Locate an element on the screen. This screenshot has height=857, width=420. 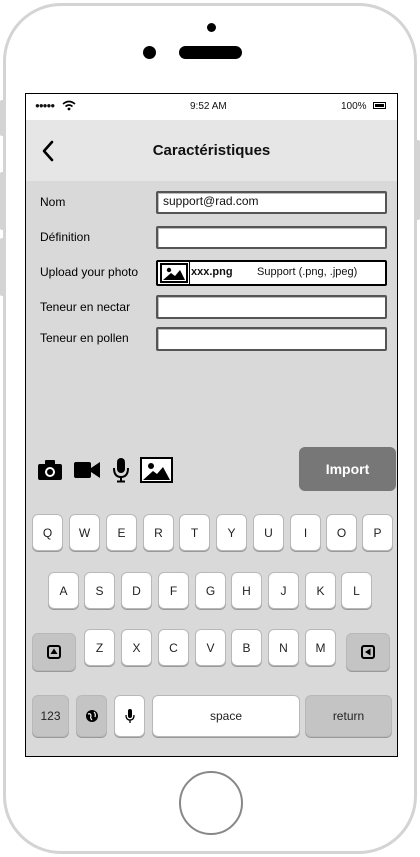
nectar-field is located at coordinates (271, 307).